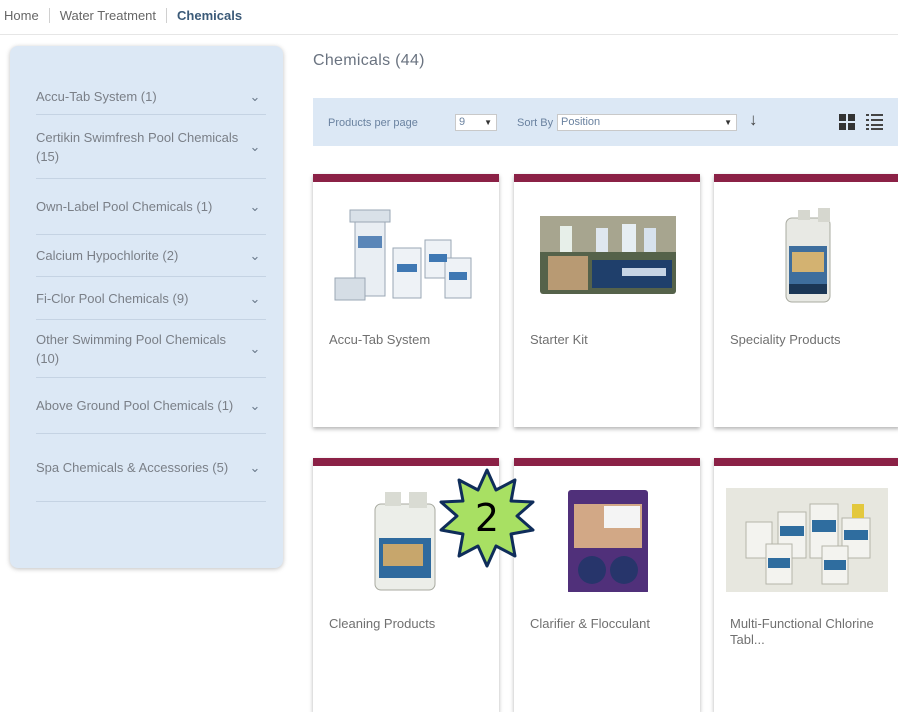  Describe the element at coordinates (581, 122) in the screenshot. I see `sort-by-value: Position` at that location.